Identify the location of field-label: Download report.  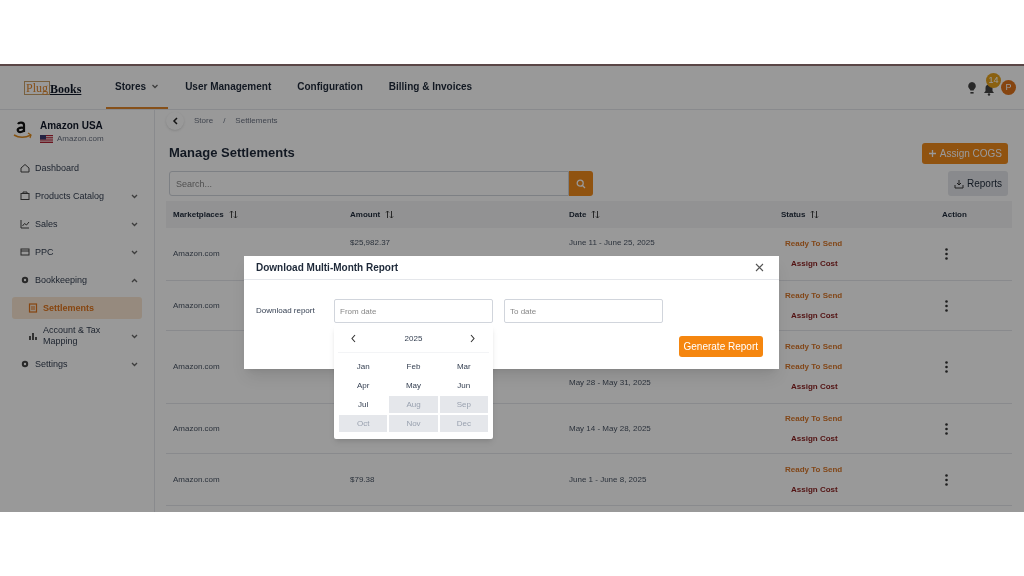
(286, 311).